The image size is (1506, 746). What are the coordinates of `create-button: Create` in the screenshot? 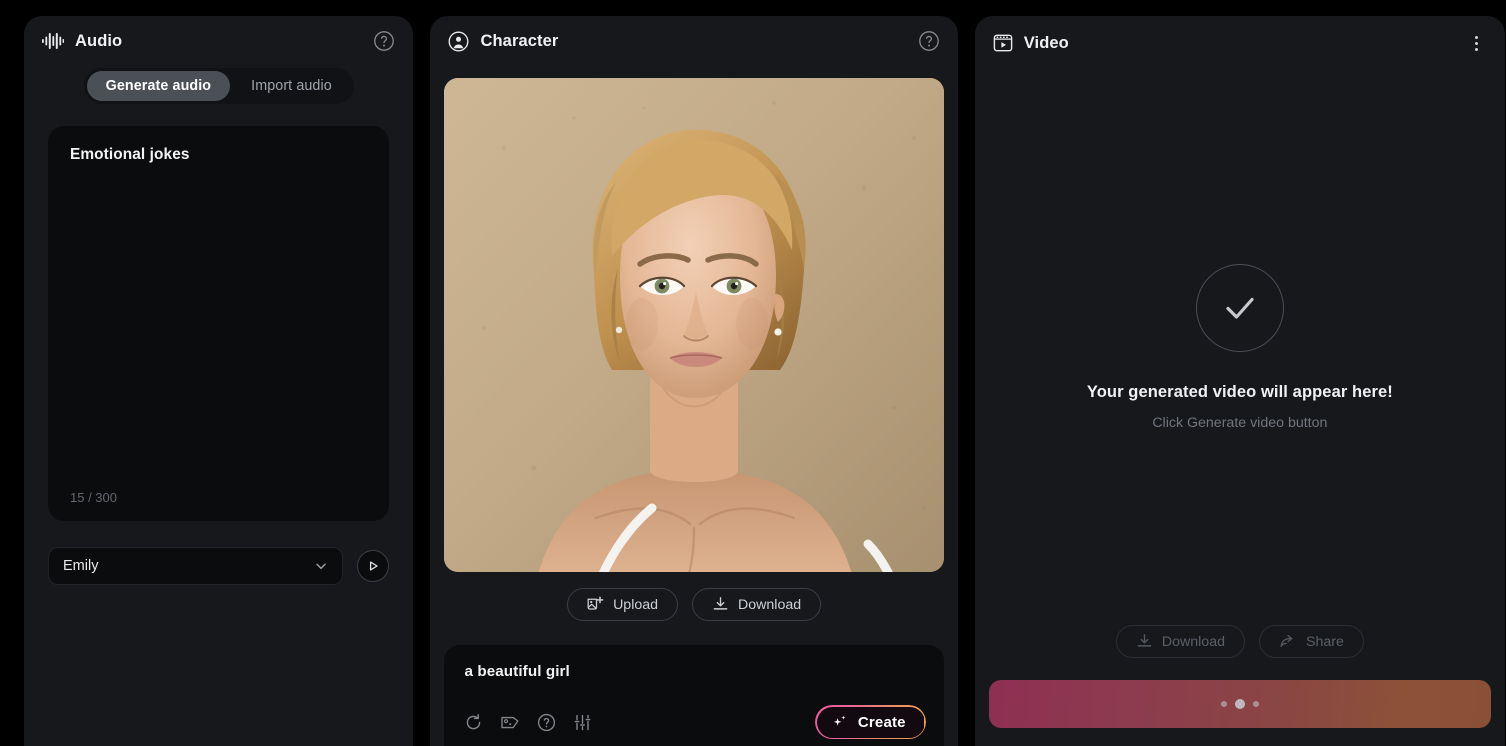 It's located at (870, 722).